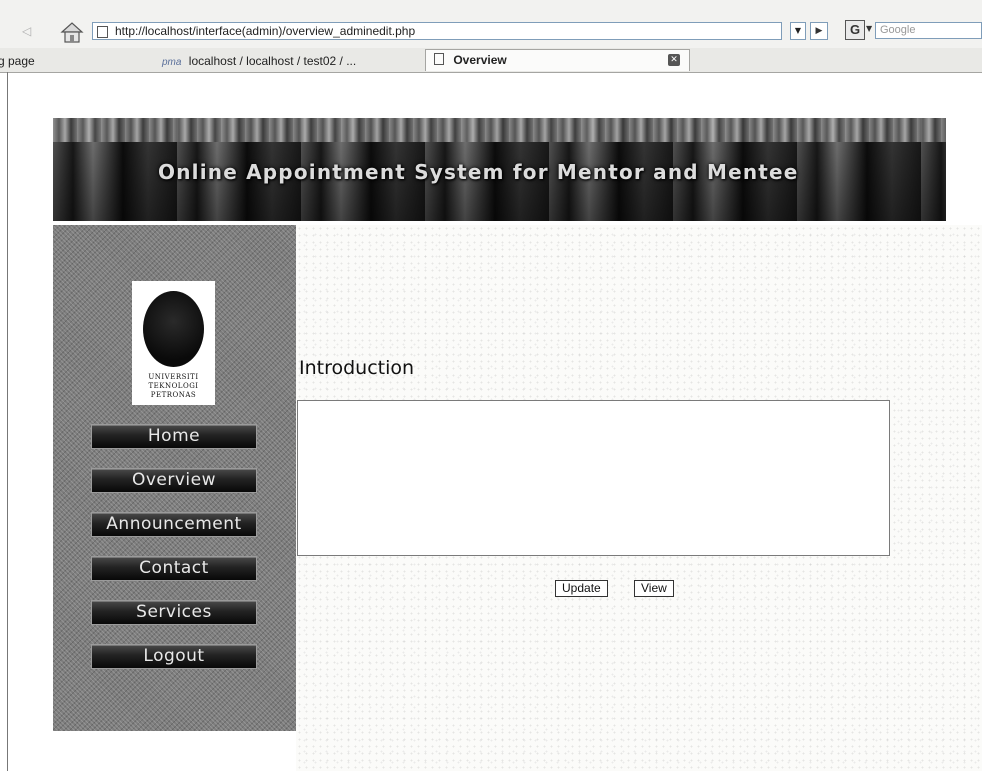 Image resolution: width=982 pixels, height=771 pixels. I want to click on search-engine-icon: G, so click(855, 30).